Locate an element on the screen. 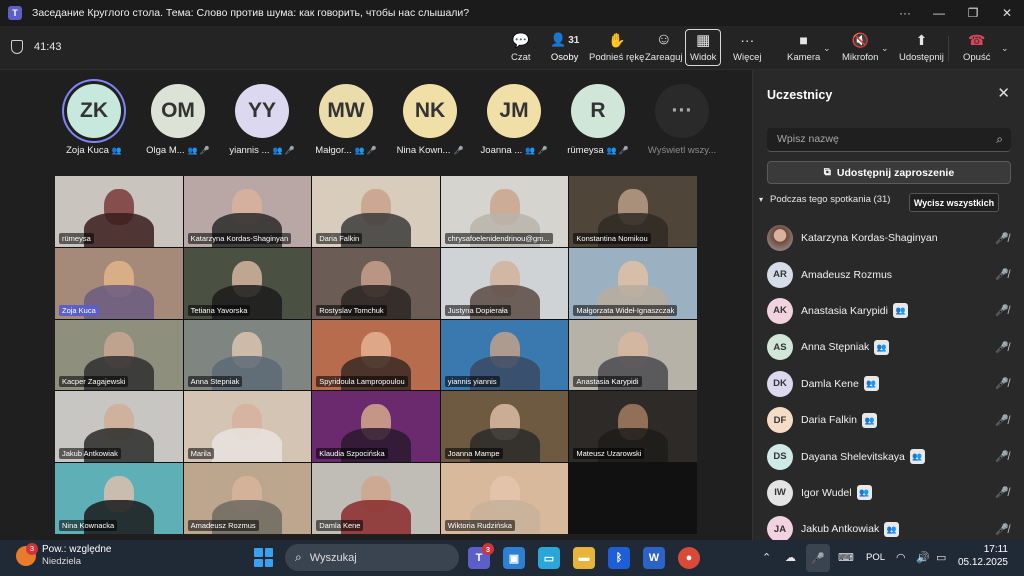 This screenshot has width=1024, height=576. participant-row: DF Daria Falkin 👥 🎤̸ is located at coordinates (891, 420).